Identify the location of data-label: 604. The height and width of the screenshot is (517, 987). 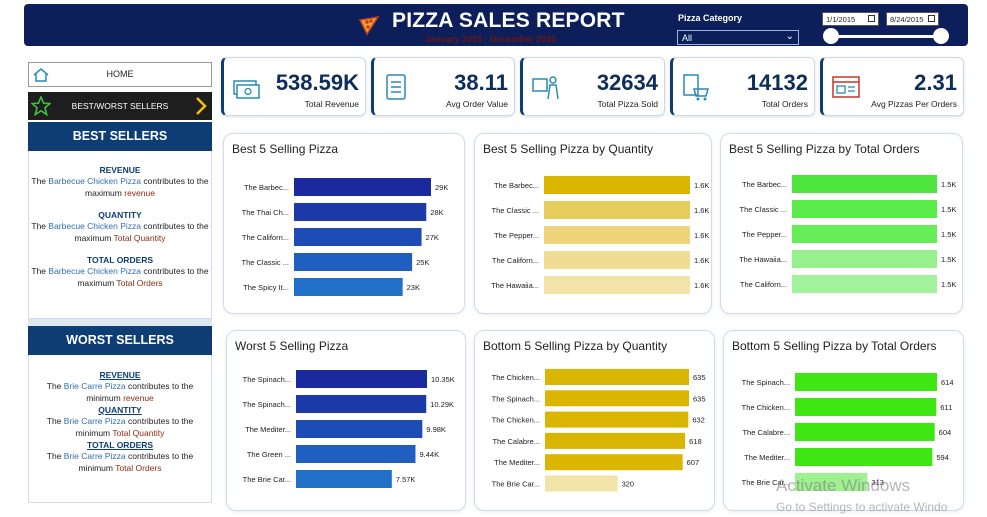
(945, 432).